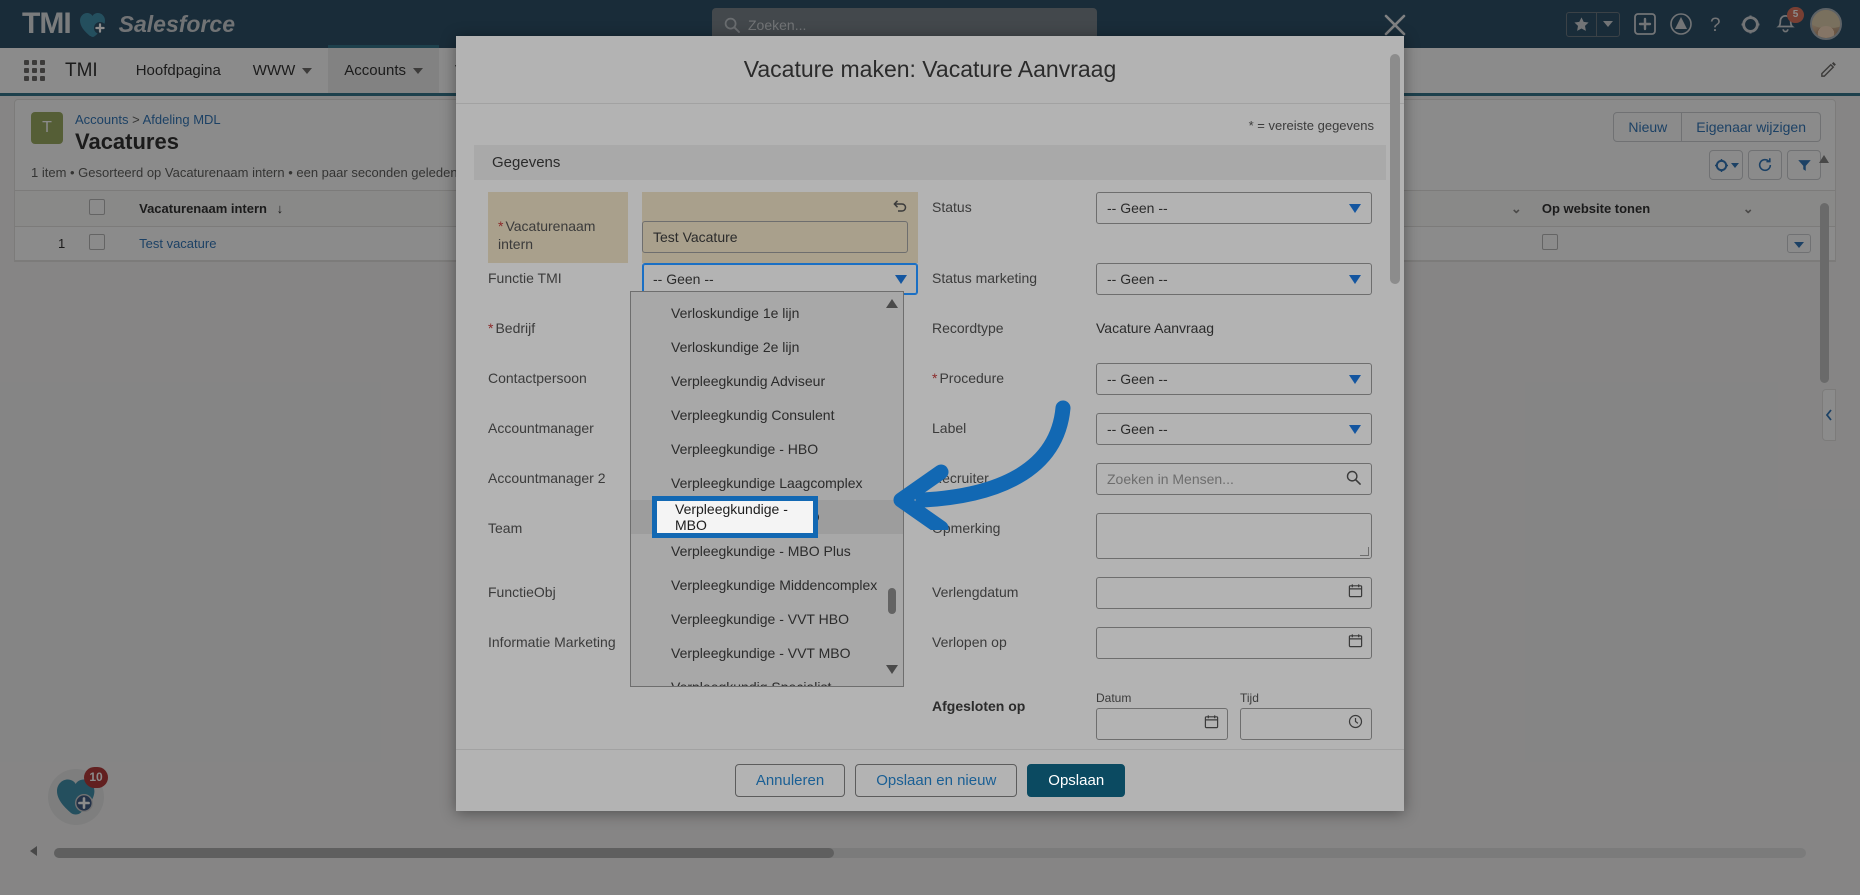 The height and width of the screenshot is (895, 1860). I want to click on dropdown-option: Verpleegkundig Specialist, so click(767, 678).